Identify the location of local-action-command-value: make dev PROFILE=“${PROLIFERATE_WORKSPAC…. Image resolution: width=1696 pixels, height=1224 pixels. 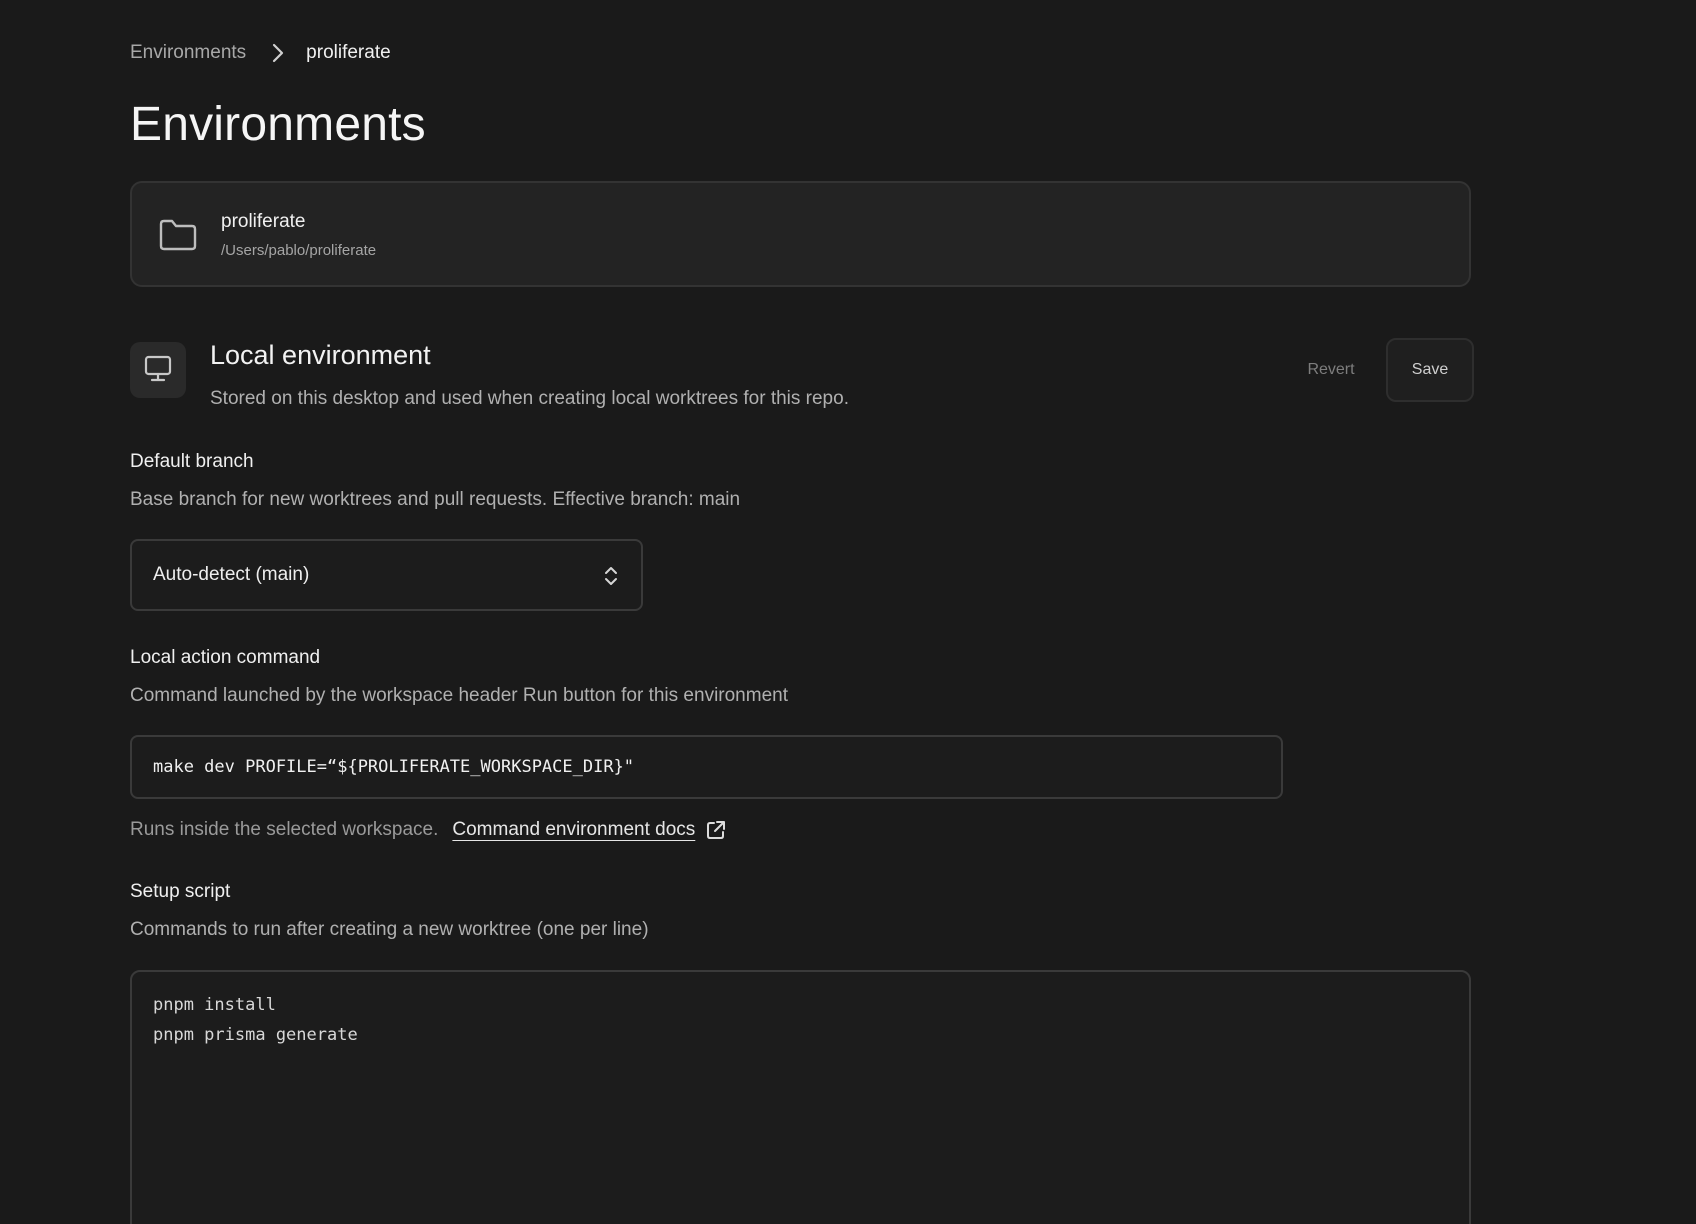
(394, 767).